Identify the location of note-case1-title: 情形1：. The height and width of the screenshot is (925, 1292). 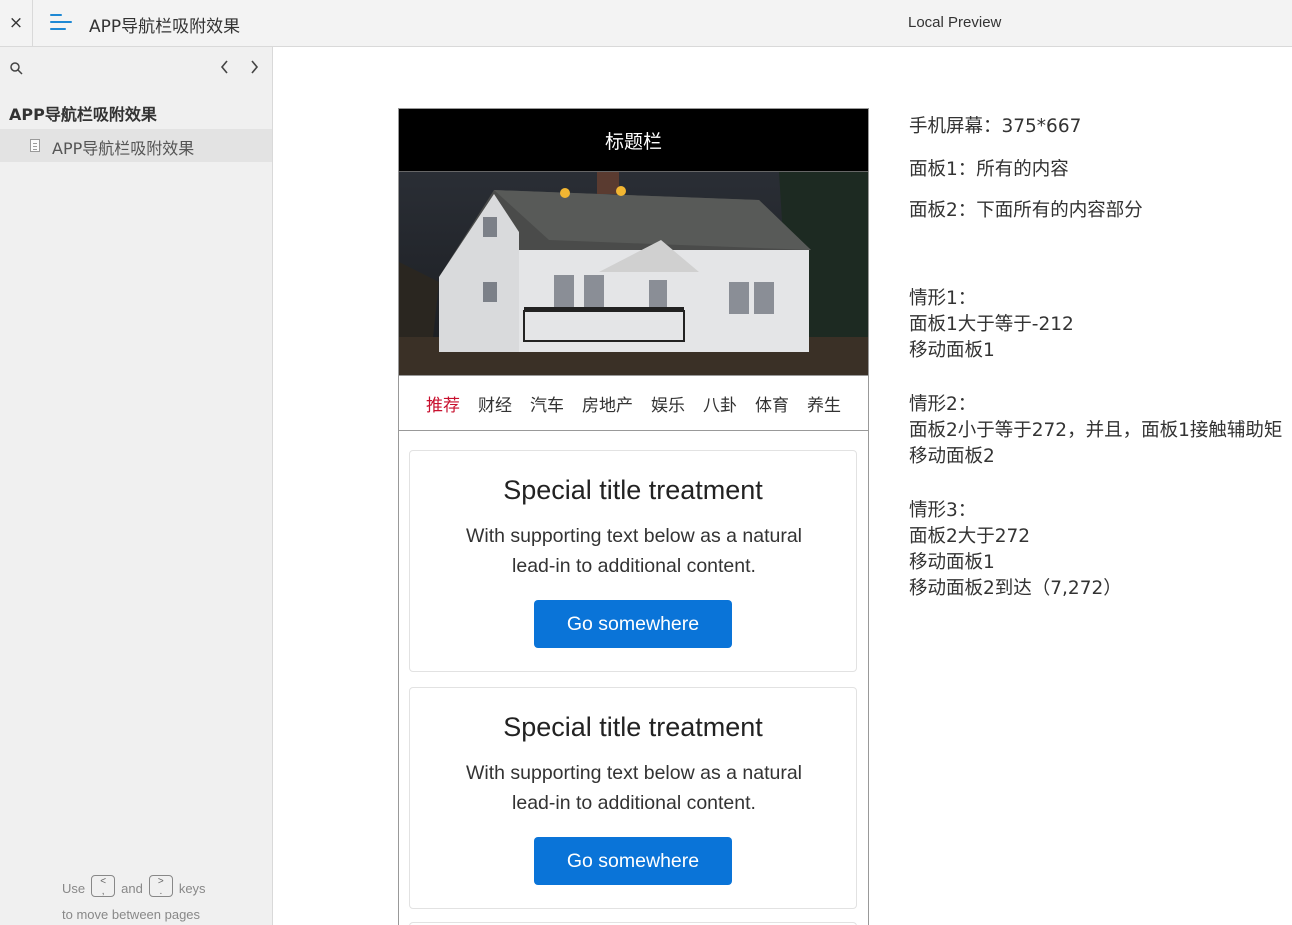
(943, 298).